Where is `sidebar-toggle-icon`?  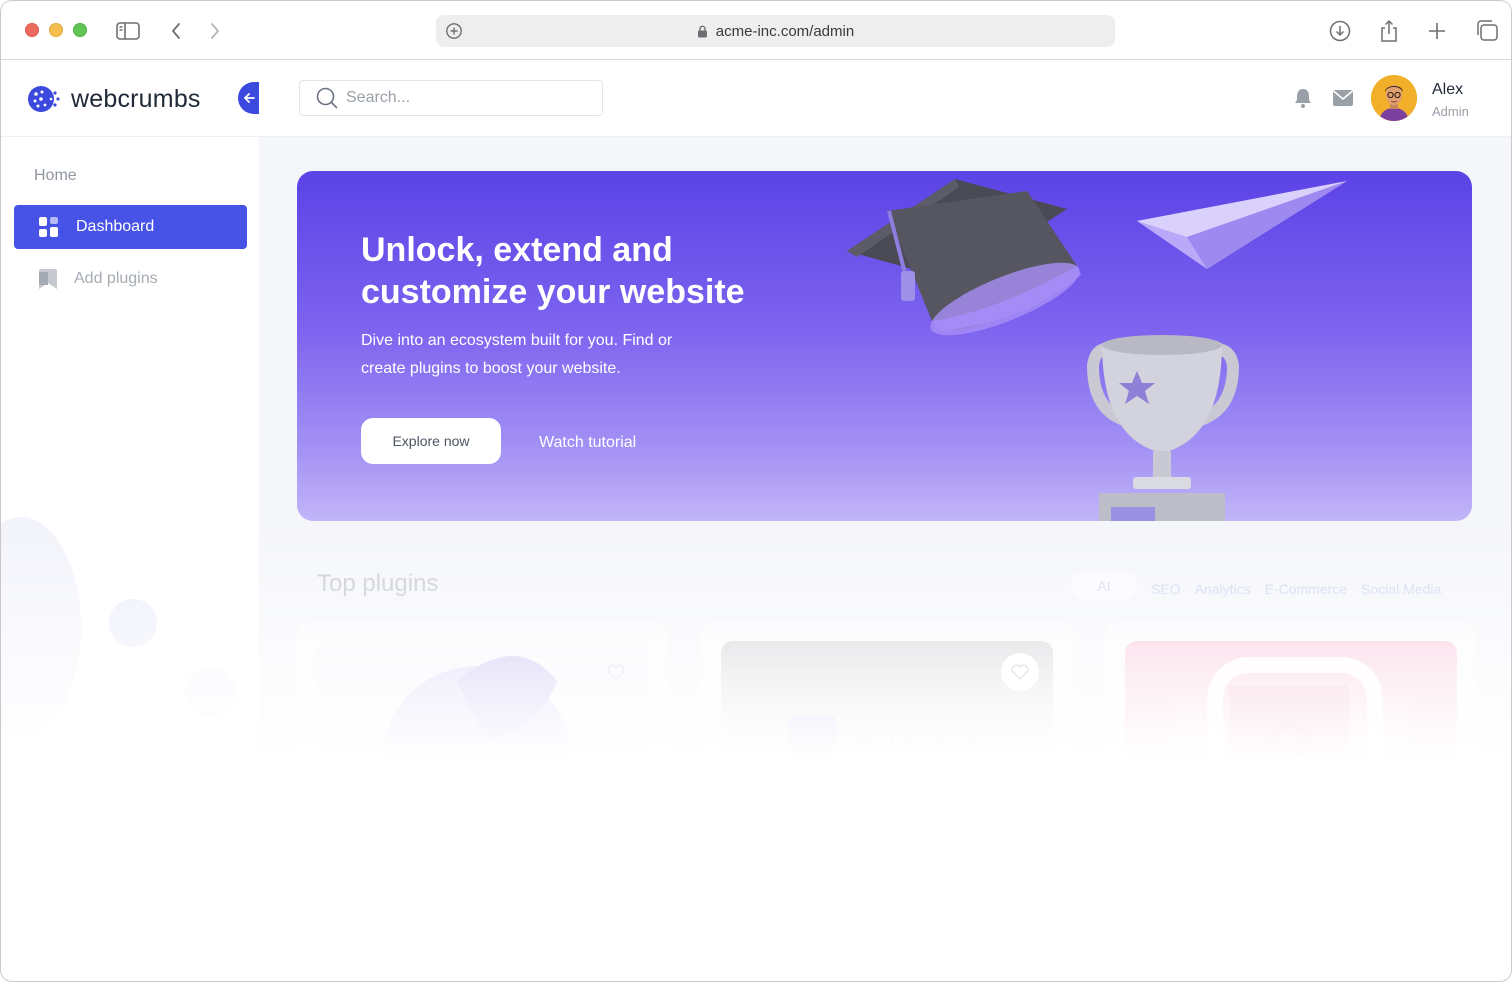 sidebar-toggle-icon is located at coordinates (128, 31).